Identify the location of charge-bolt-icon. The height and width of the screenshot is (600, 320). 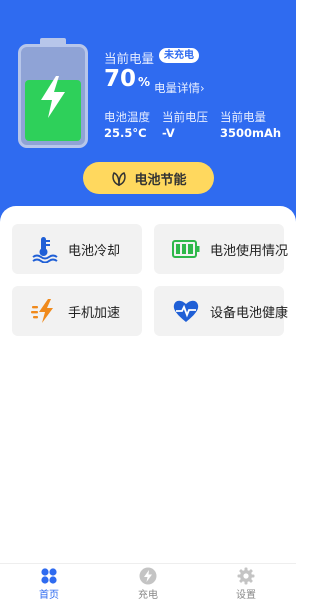
(148, 576).